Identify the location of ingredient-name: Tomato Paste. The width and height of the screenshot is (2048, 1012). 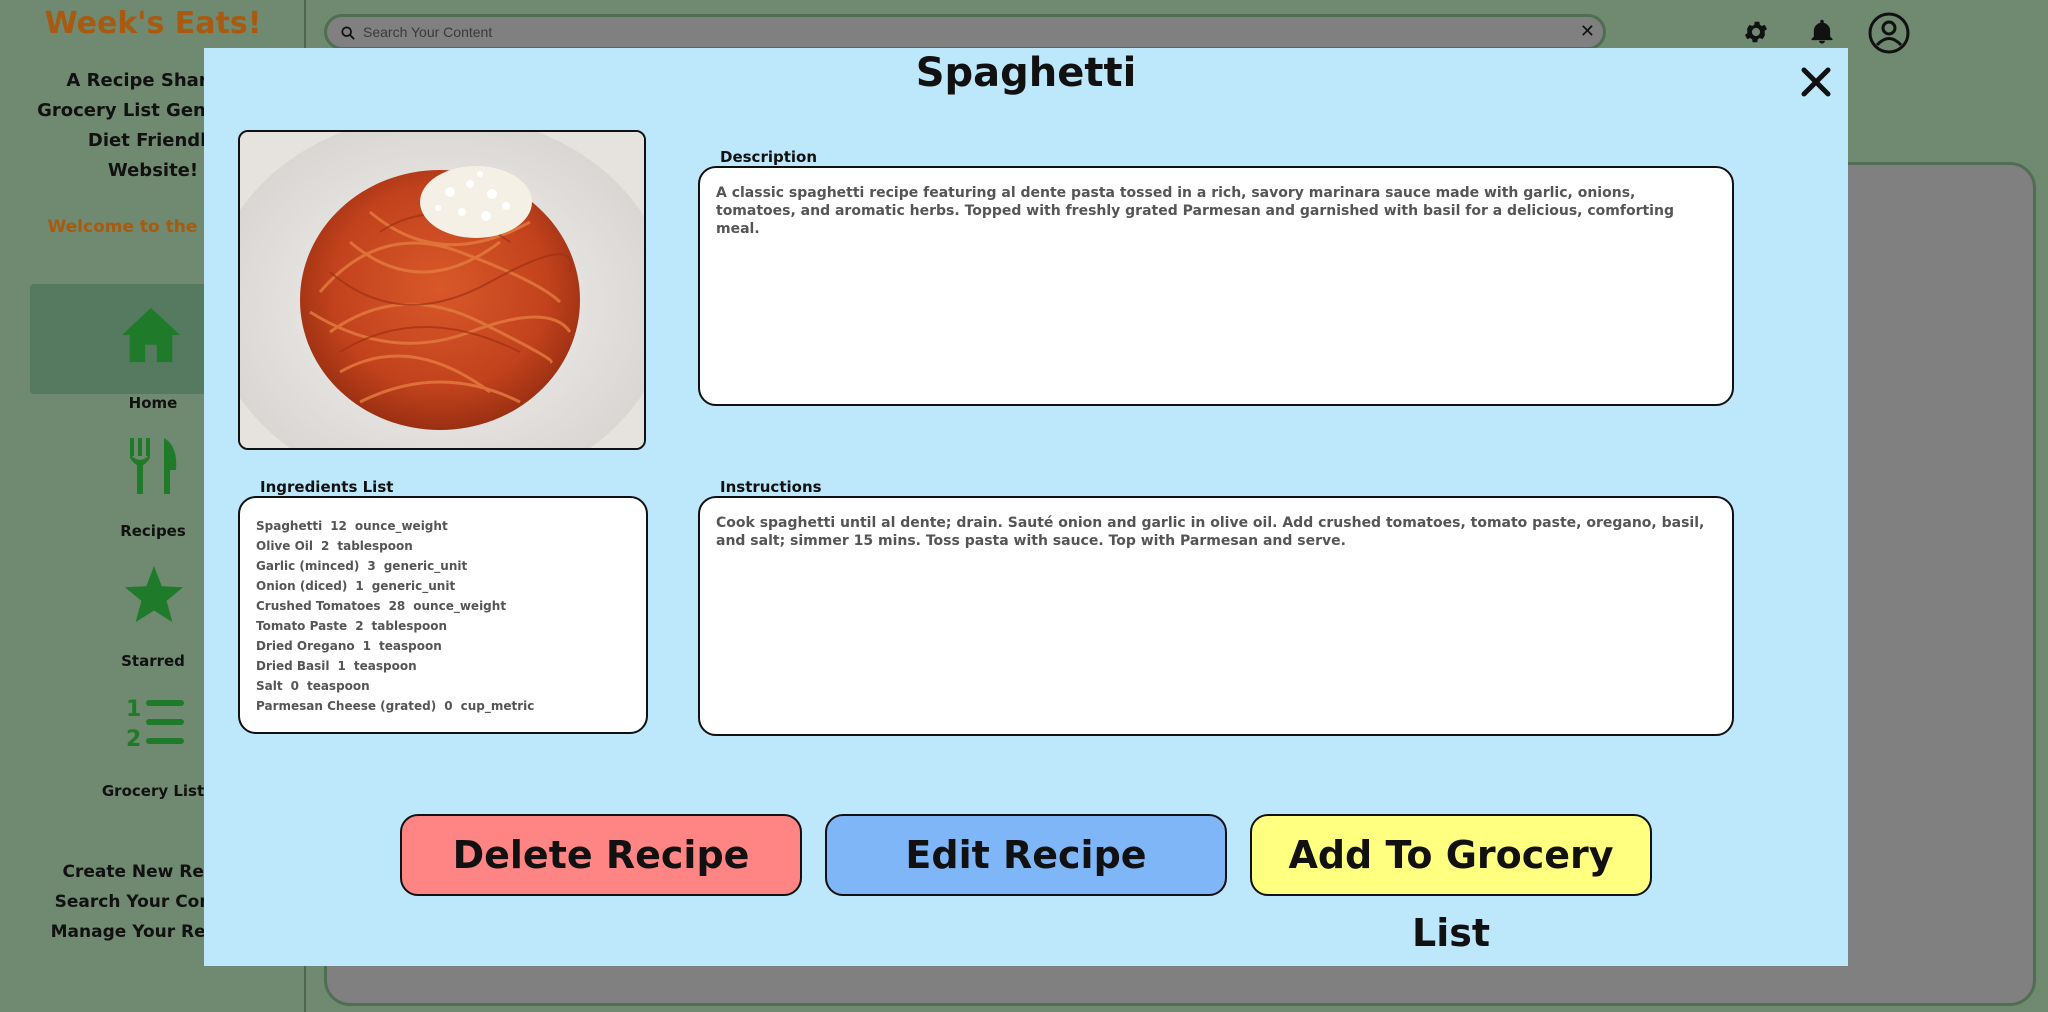
(302, 626).